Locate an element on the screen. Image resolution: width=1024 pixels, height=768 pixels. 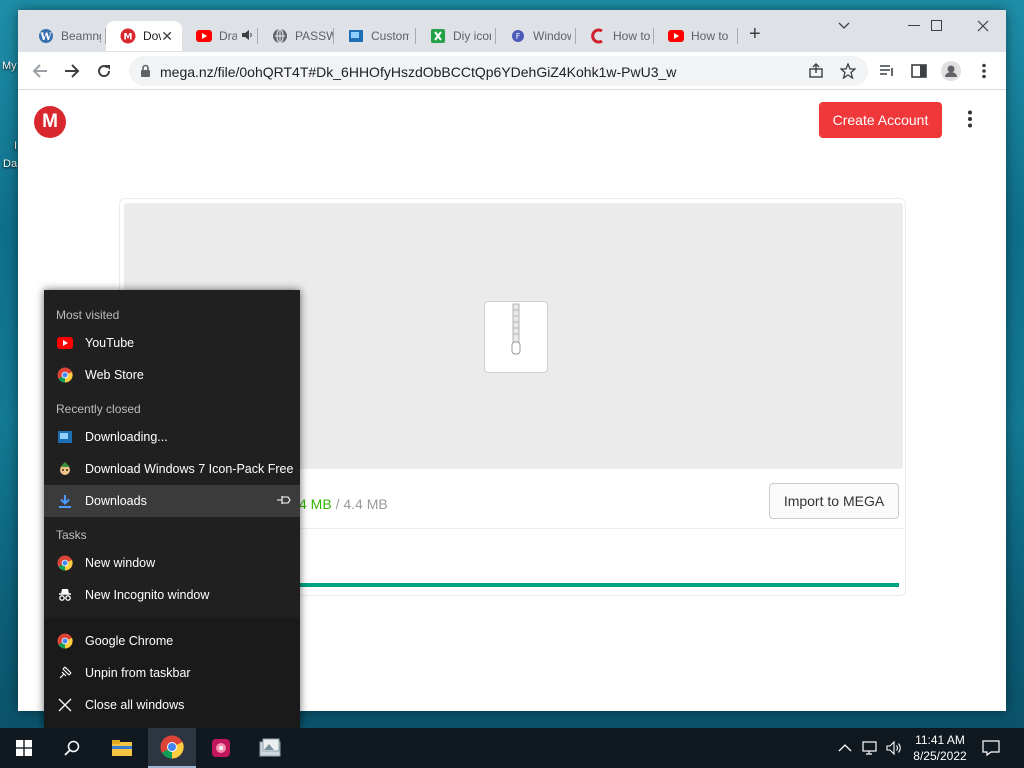
incognito-icon is located at coordinates (65, 595).